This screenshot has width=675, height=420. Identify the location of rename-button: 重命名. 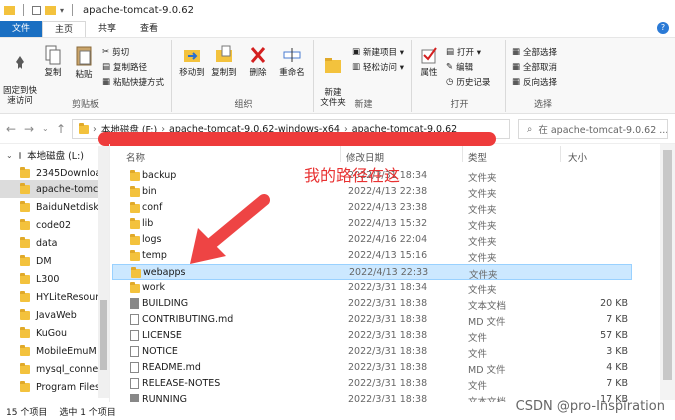
(292, 61).